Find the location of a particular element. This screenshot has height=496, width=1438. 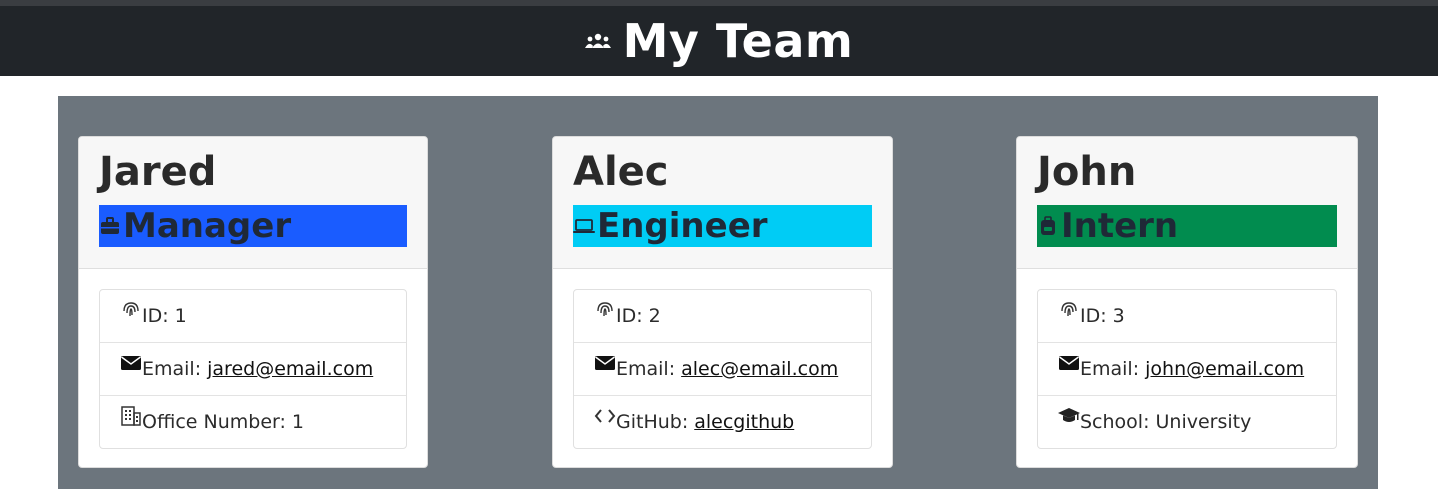

role-badge: Engineer is located at coordinates (722, 226).